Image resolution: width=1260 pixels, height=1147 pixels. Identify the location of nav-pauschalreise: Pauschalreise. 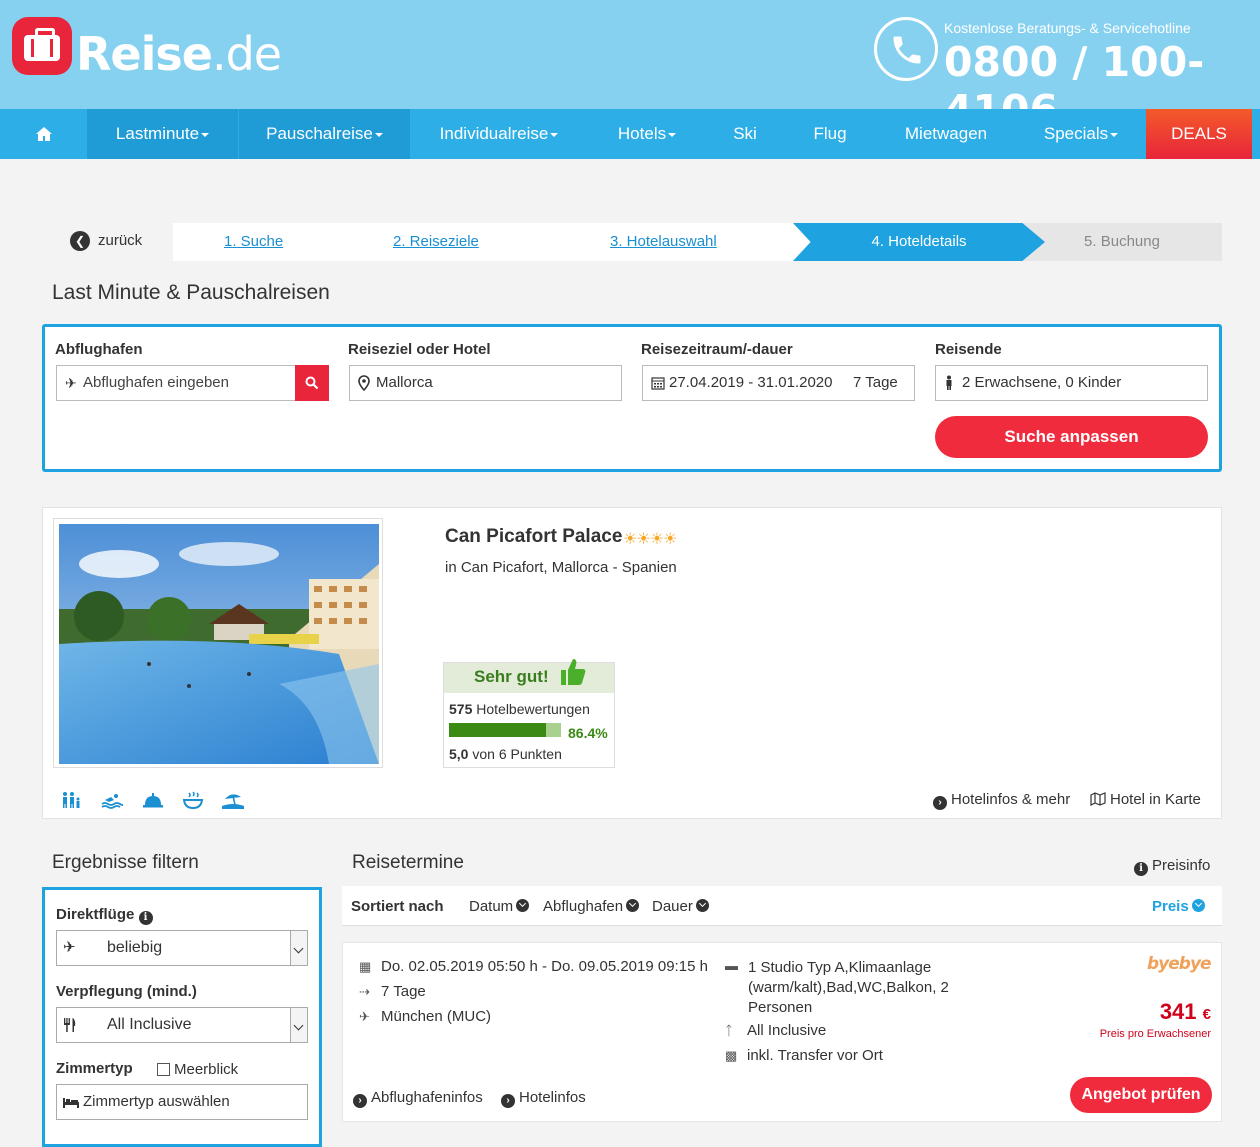
(324, 134).